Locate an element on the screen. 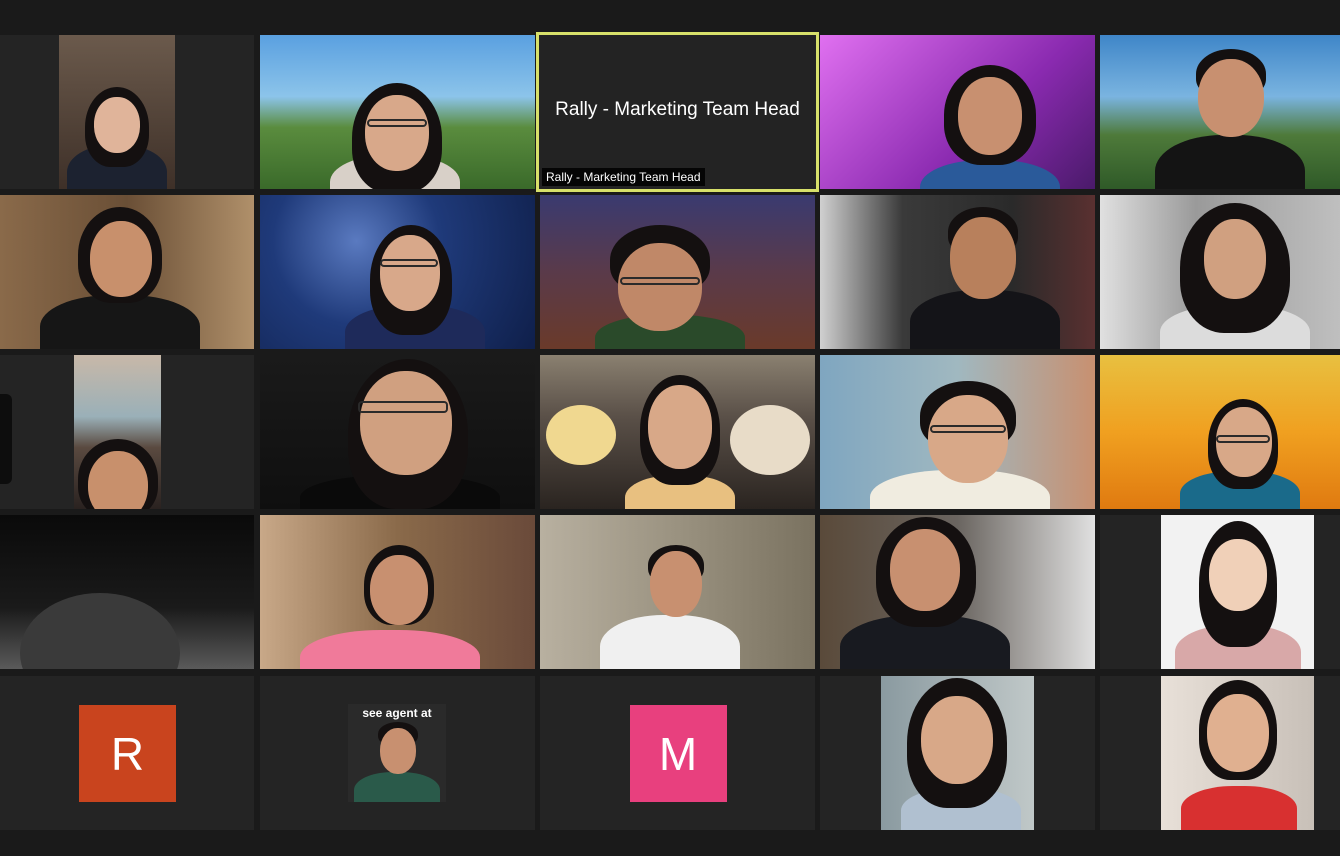 The width and height of the screenshot is (1340, 856). participant-tile: M is located at coordinates (677, 753).